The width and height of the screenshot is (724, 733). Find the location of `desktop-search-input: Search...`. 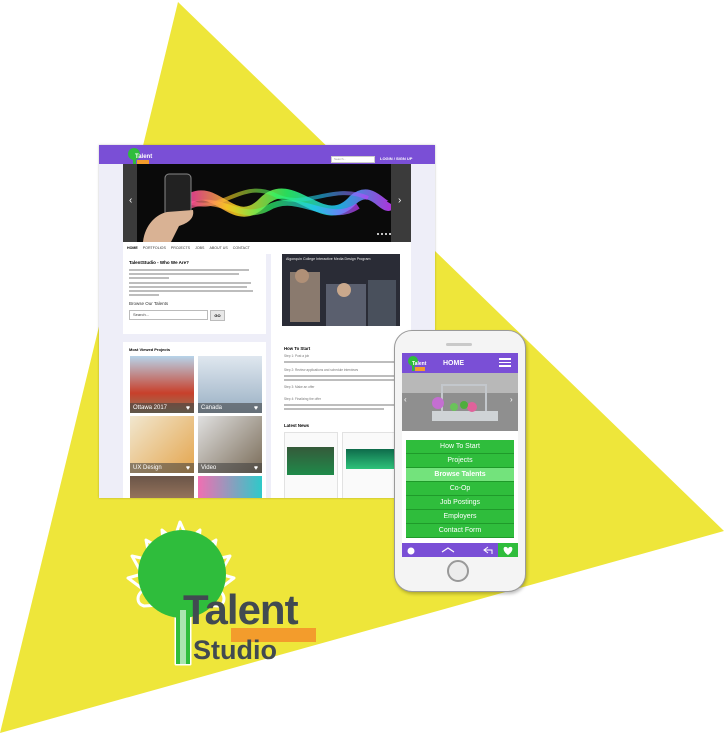

desktop-search-input: Search... is located at coordinates (353, 159).